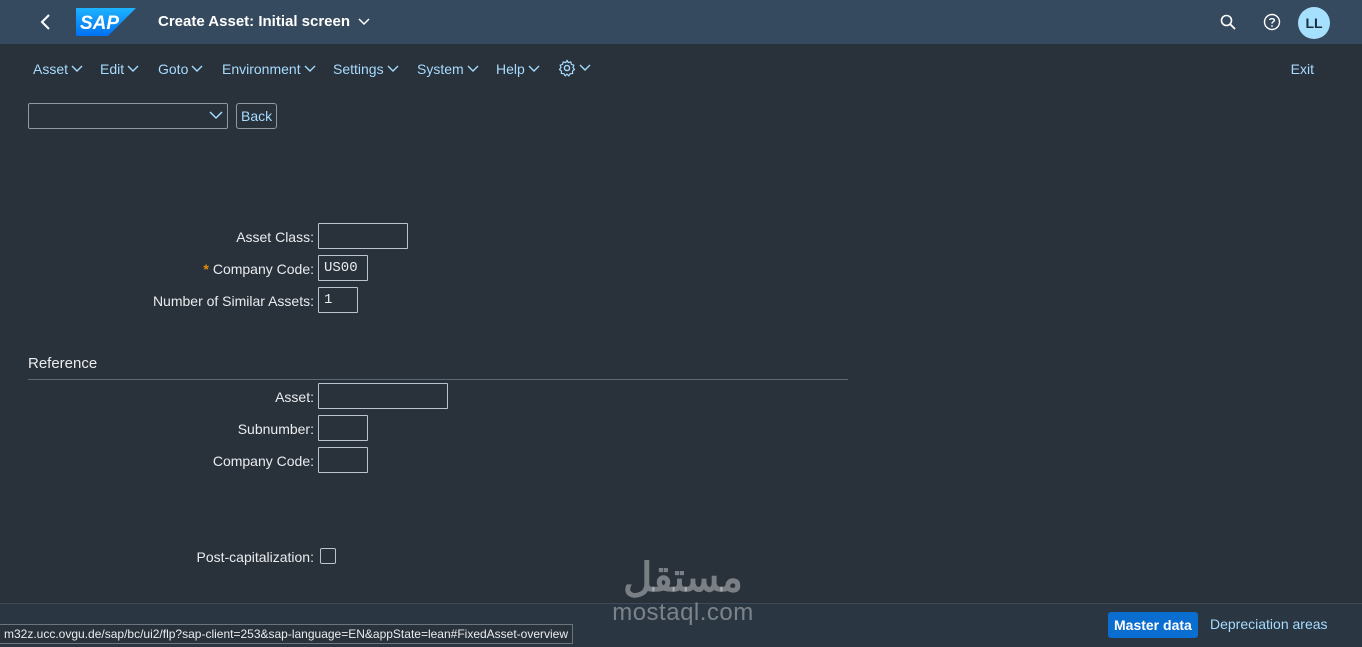 The image size is (1362, 647). I want to click on menu-label: System, so click(440, 69).